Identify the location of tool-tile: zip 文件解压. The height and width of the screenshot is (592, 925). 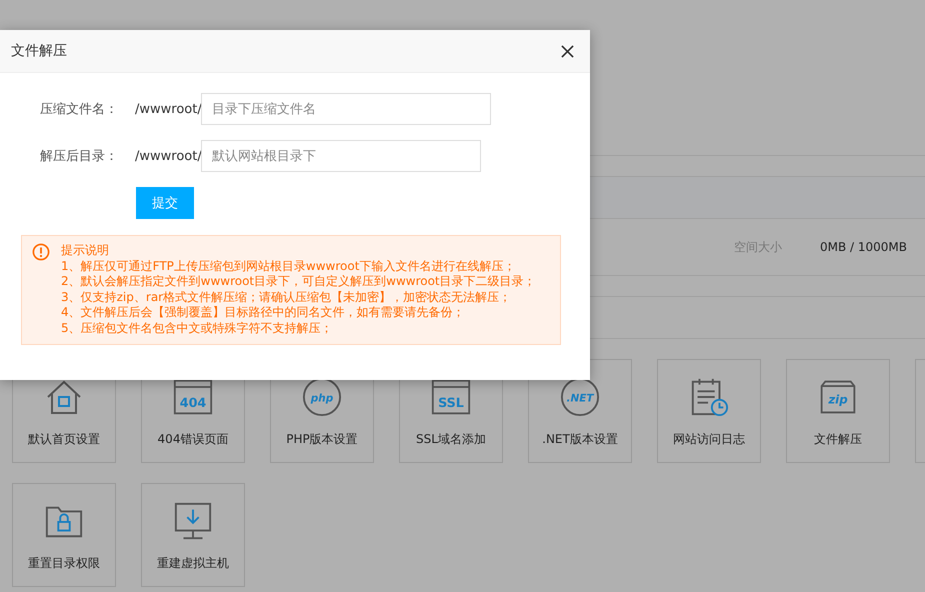
(838, 411).